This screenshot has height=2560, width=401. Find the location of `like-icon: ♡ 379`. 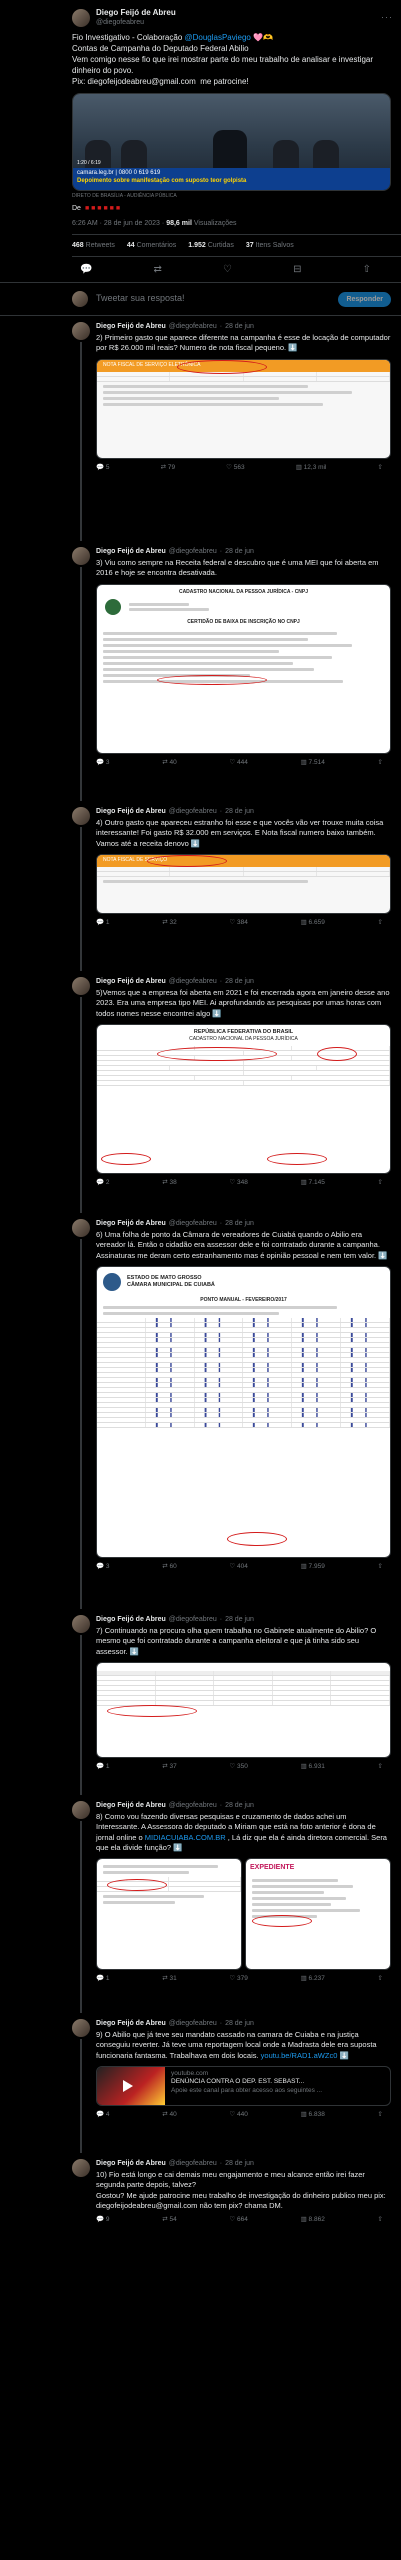

like-icon: ♡ 379 is located at coordinates (238, 1979).